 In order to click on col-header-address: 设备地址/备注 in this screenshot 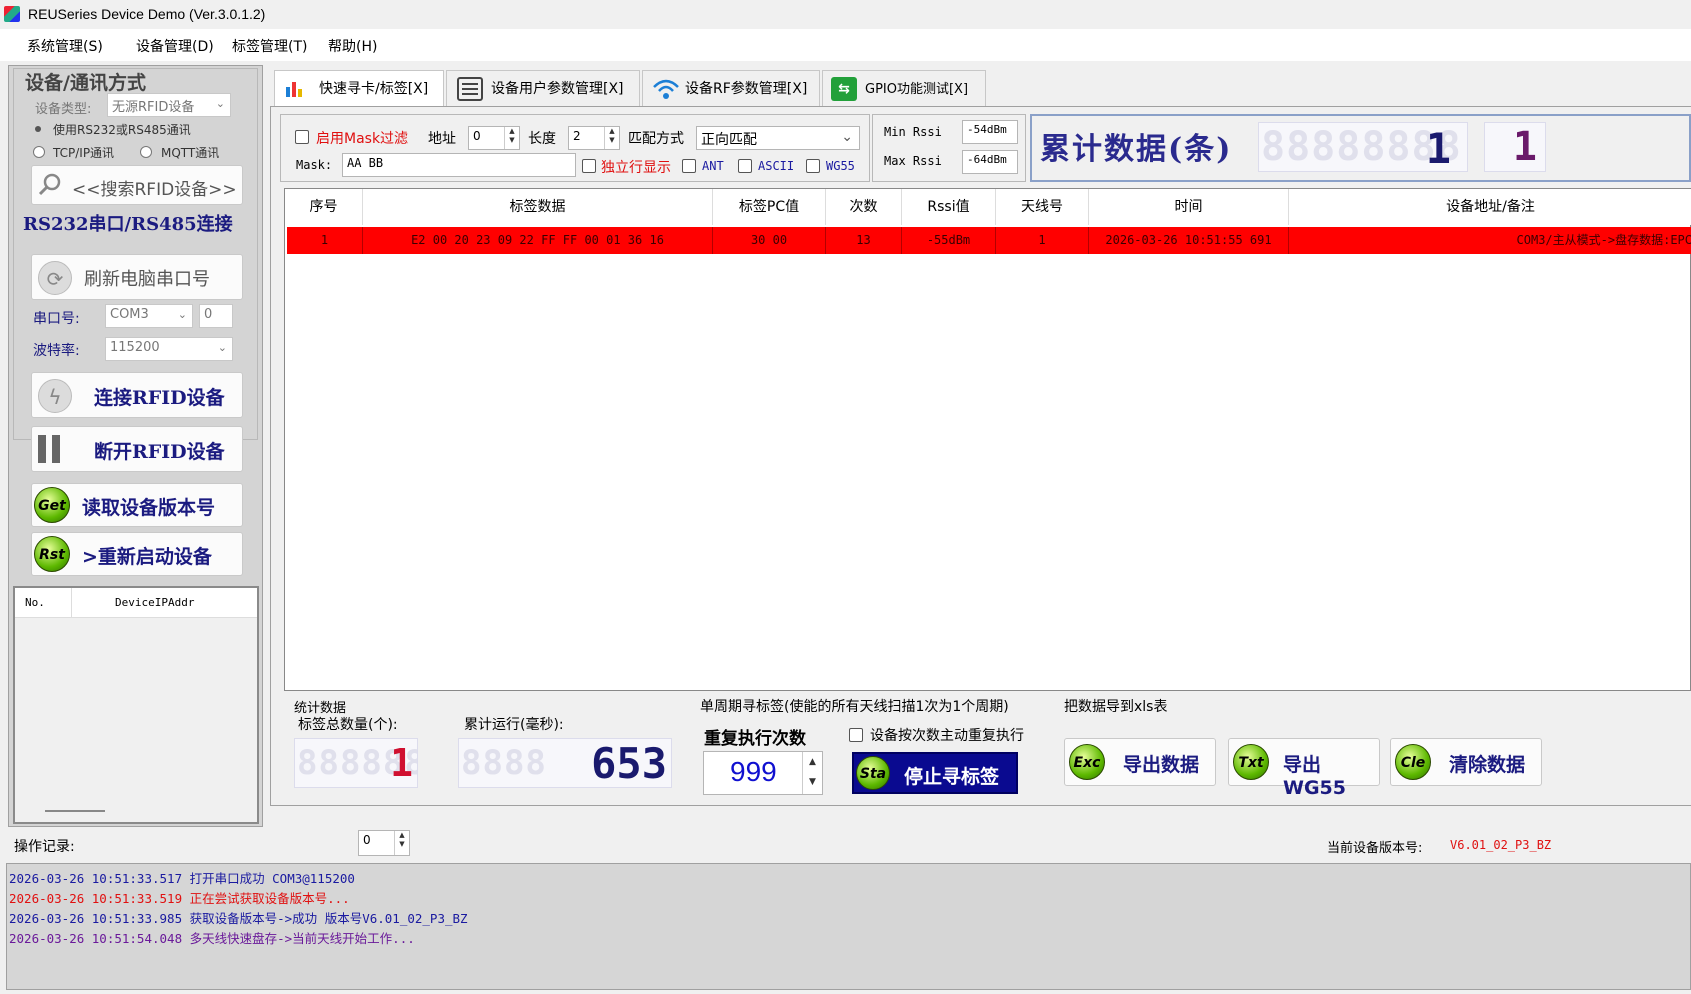, I will do `click(1490, 207)`.